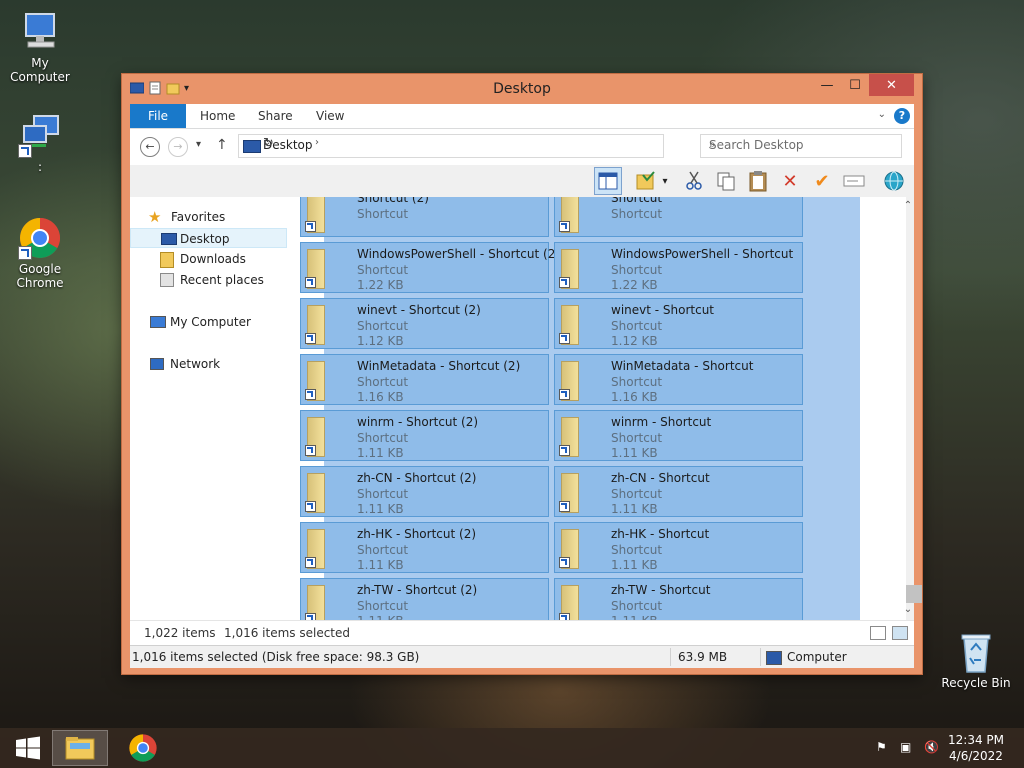 The height and width of the screenshot is (768, 1024). Describe the element at coordinates (907, 747) in the screenshot. I see `network-status-icon: ▣` at that location.